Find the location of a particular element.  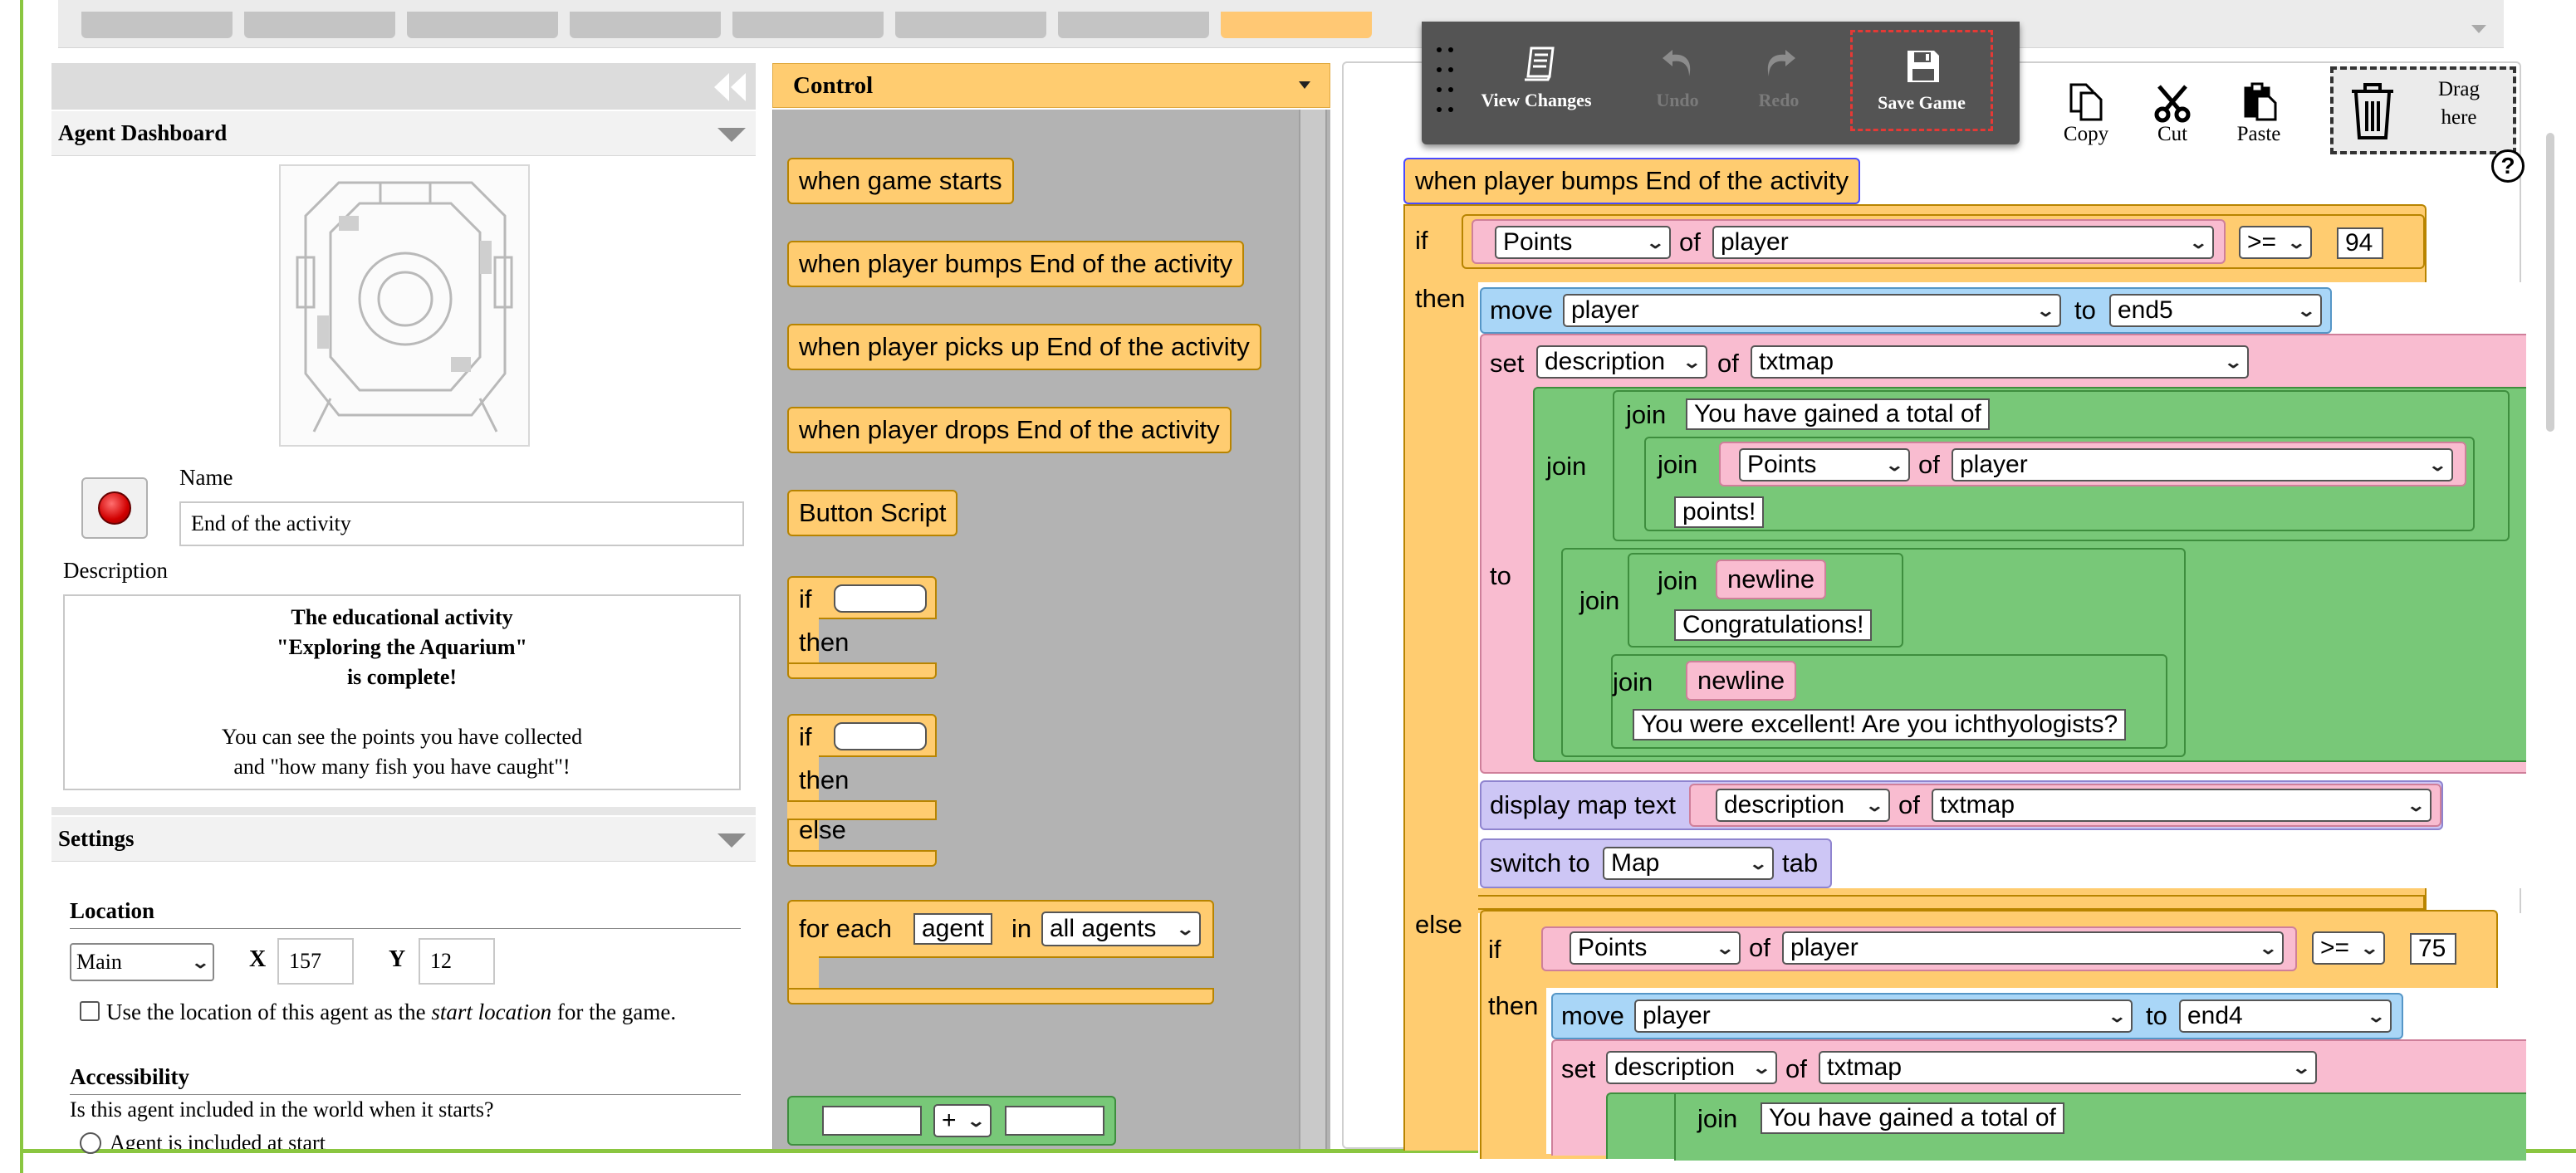

palette-plus-right-slot is located at coordinates (1055, 1121).